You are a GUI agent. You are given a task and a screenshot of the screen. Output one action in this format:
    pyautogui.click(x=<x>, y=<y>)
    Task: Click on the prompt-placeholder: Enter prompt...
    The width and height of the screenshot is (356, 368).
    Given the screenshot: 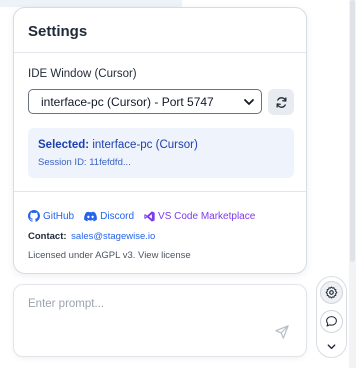 What is the action you would take?
    pyautogui.click(x=66, y=304)
    